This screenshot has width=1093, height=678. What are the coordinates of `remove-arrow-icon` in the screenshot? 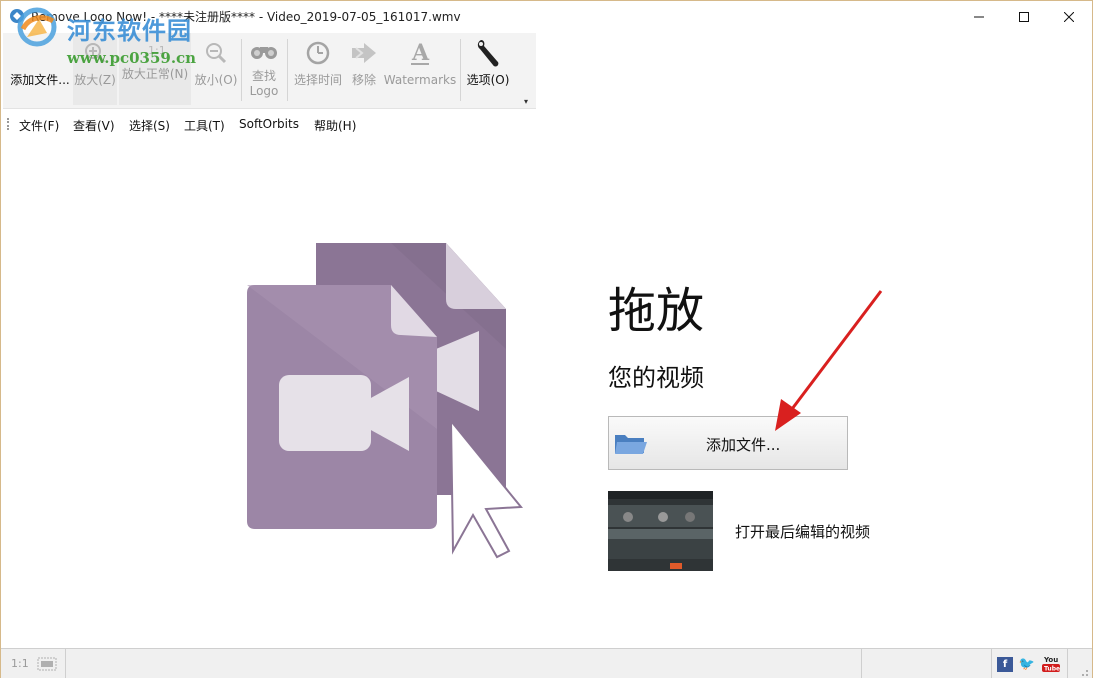 It's located at (364, 53).